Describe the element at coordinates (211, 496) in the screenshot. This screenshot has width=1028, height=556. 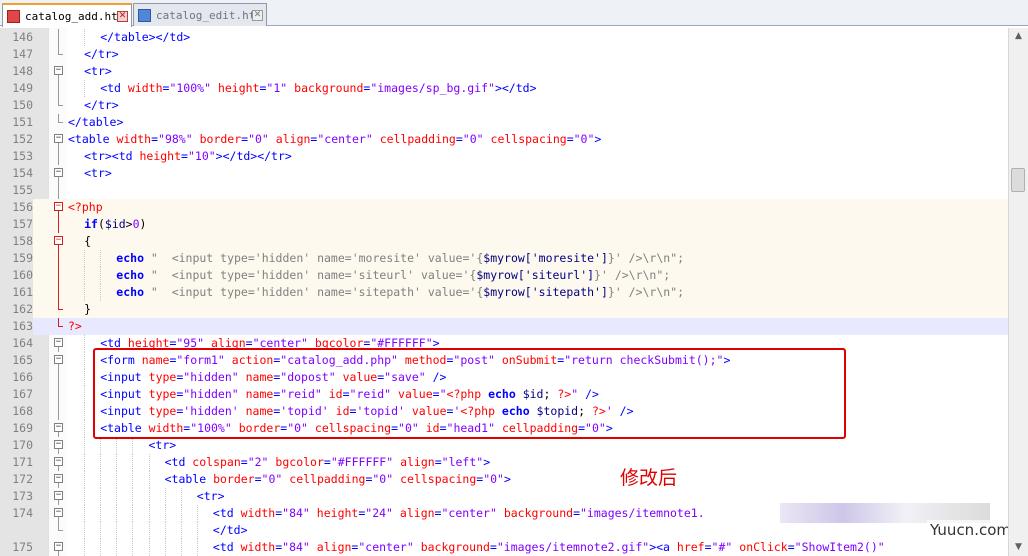
I see `code-text: <tr>` at that location.